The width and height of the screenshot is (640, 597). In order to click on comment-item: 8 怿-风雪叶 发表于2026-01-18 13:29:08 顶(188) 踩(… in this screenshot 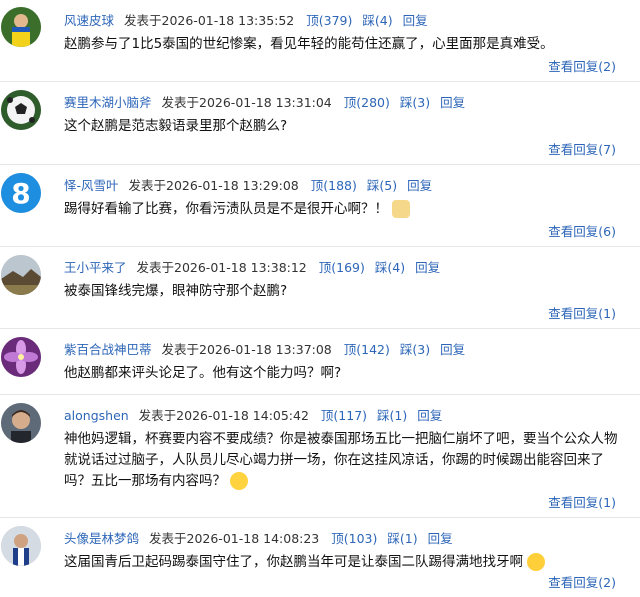, I will do `click(320, 206)`.